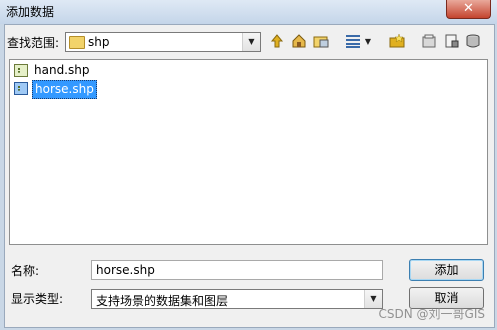 This screenshot has width=497, height=330. I want to click on file-name: horse.shp, so click(64, 89).